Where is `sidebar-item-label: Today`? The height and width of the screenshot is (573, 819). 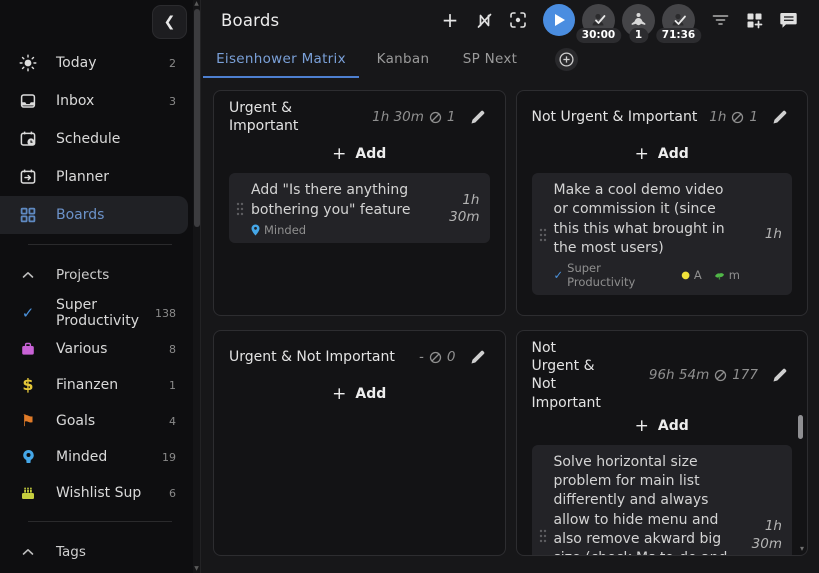
sidebar-item-label: Today is located at coordinates (76, 63).